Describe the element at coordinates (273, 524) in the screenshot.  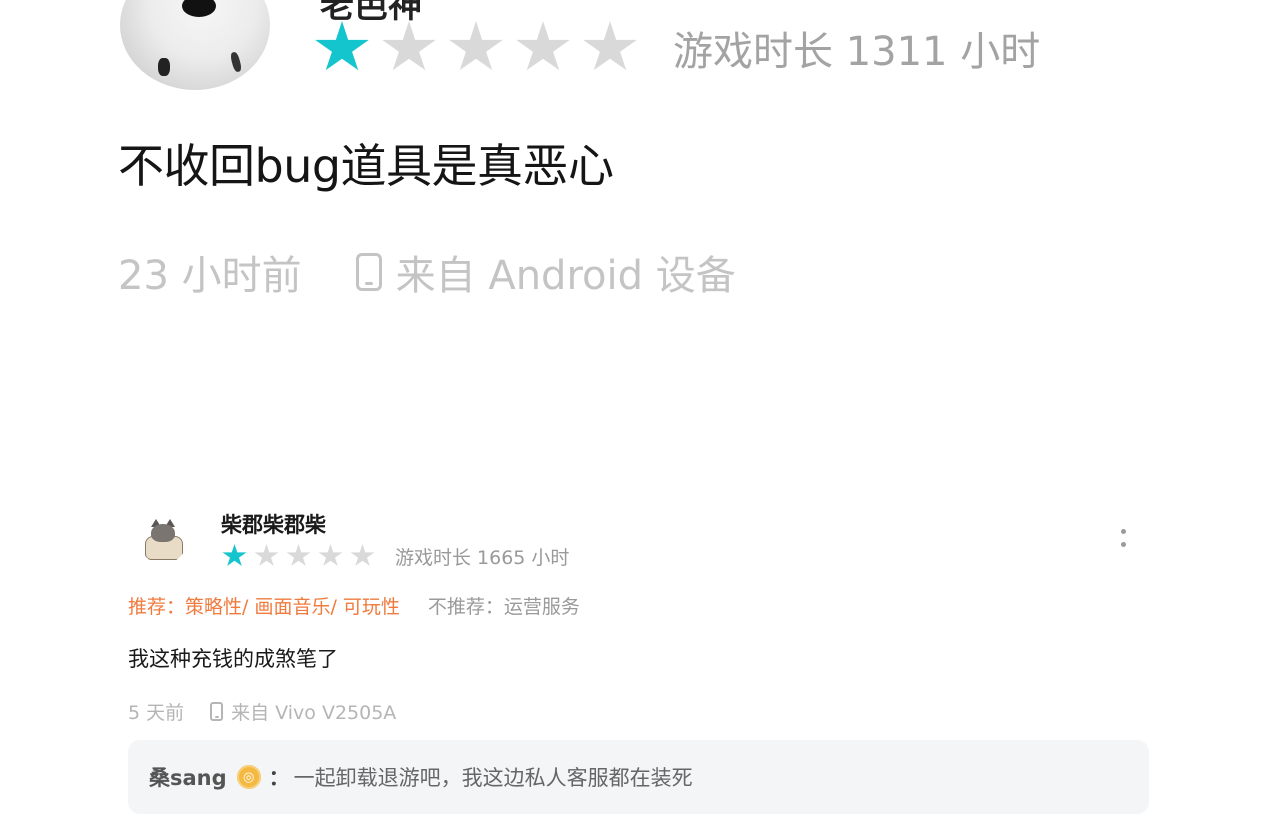
I see `username: 柴郡柴郡柴` at that location.